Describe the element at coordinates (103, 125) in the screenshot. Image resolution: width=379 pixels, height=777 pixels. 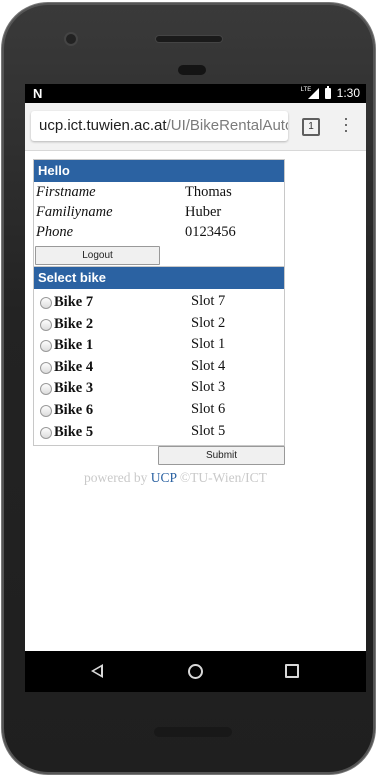
I see `url-host: ucp.ict.tuwien.ac.at` at that location.